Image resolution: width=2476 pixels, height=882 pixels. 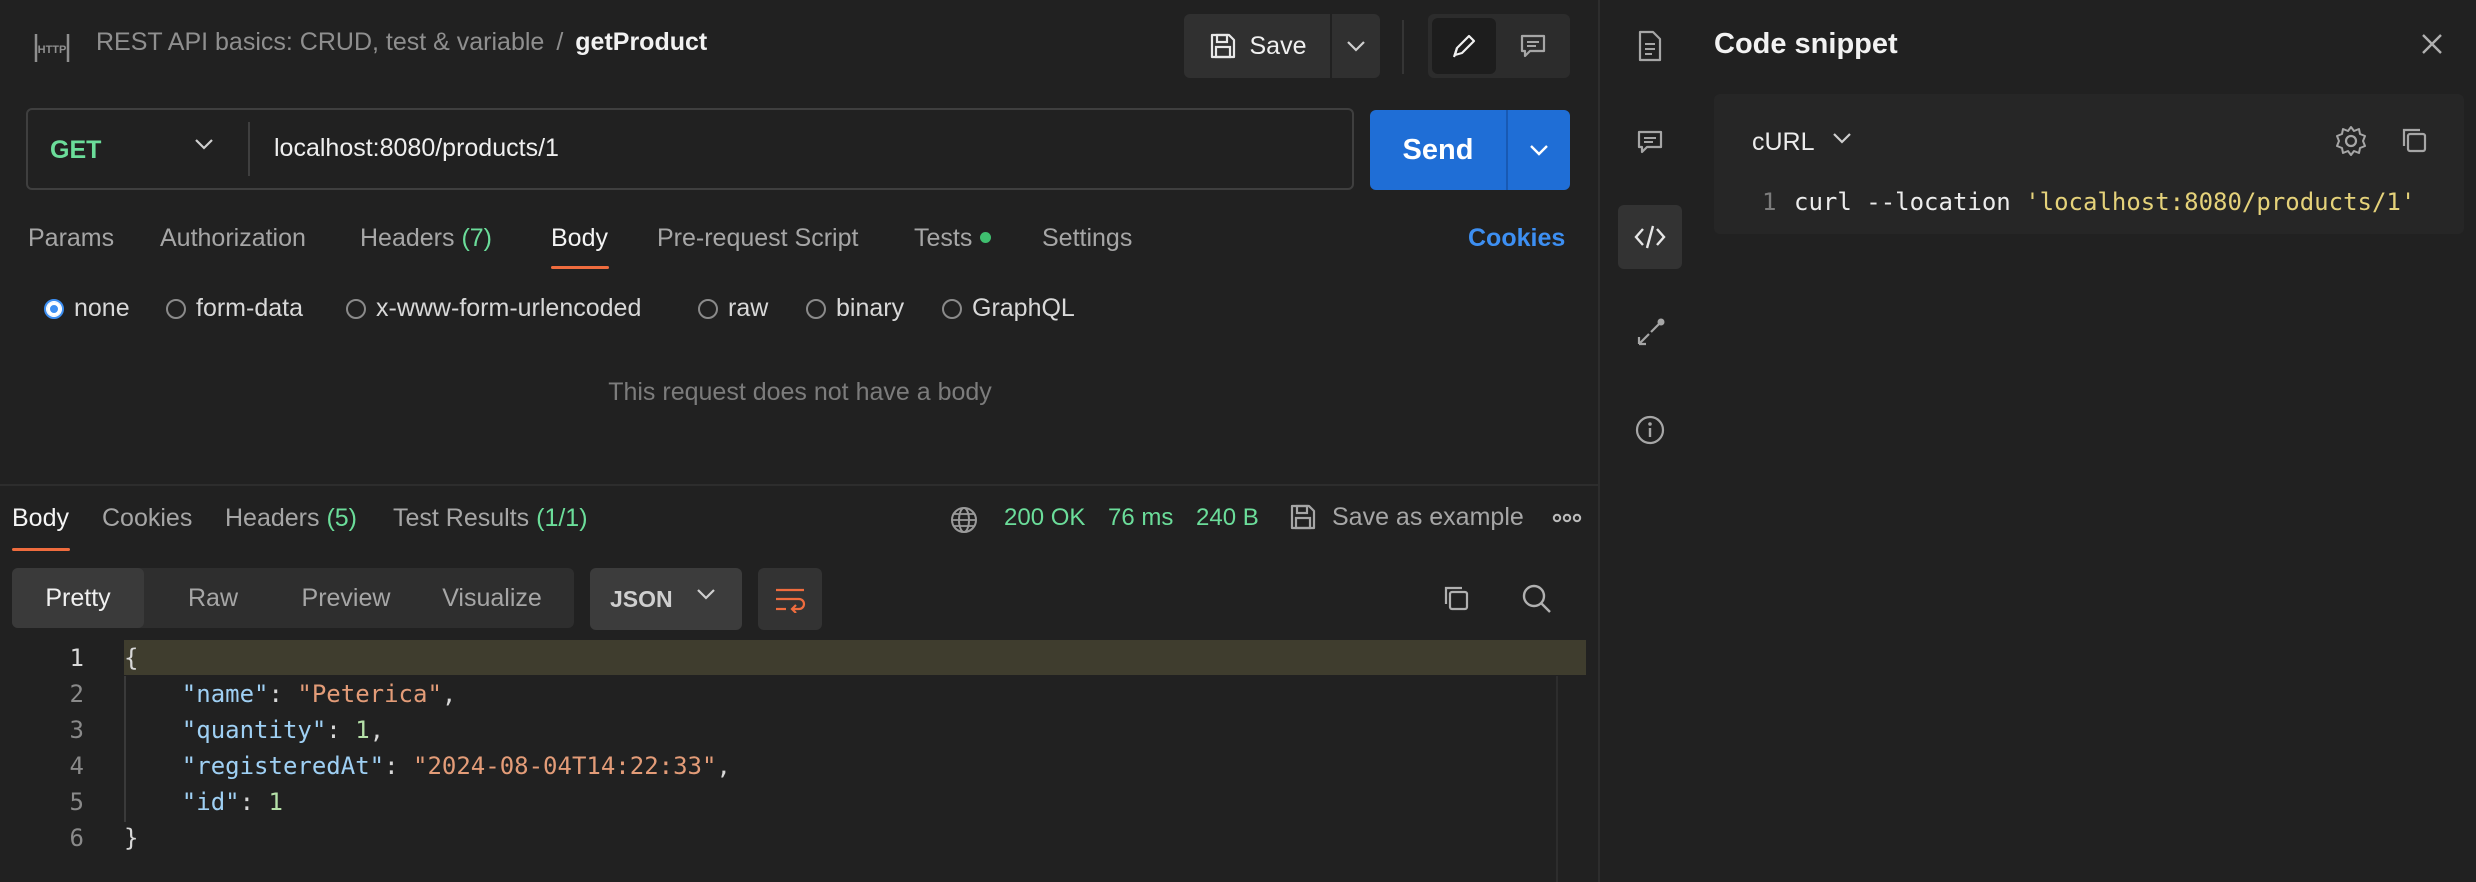 What do you see at coordinates (580, 267) in the screenshot?
I see `active-tab-indicator` at bounding box center [580, 267].